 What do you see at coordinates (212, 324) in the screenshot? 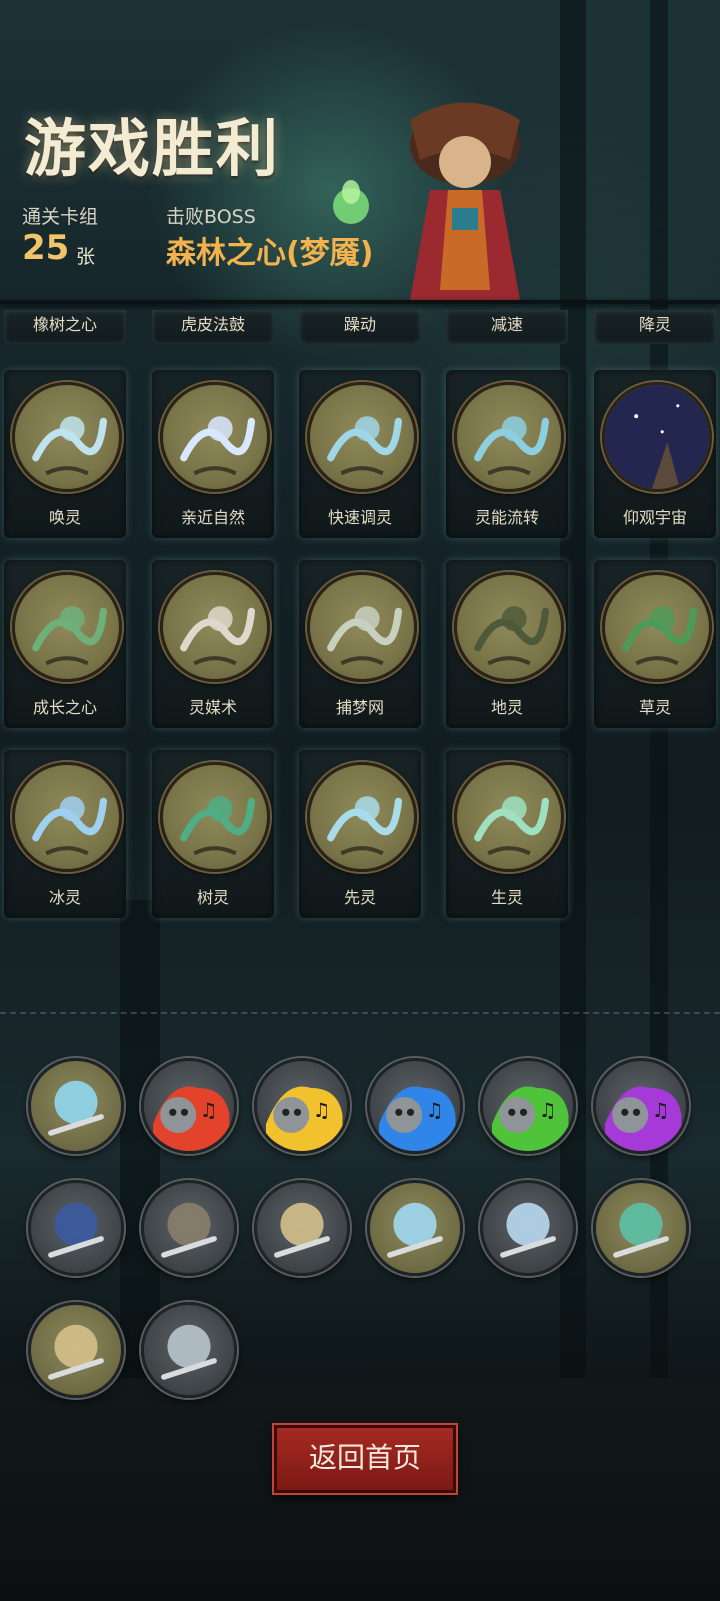
I see `card-name: 虎皮法鼓` at bounding box center [212, 324].